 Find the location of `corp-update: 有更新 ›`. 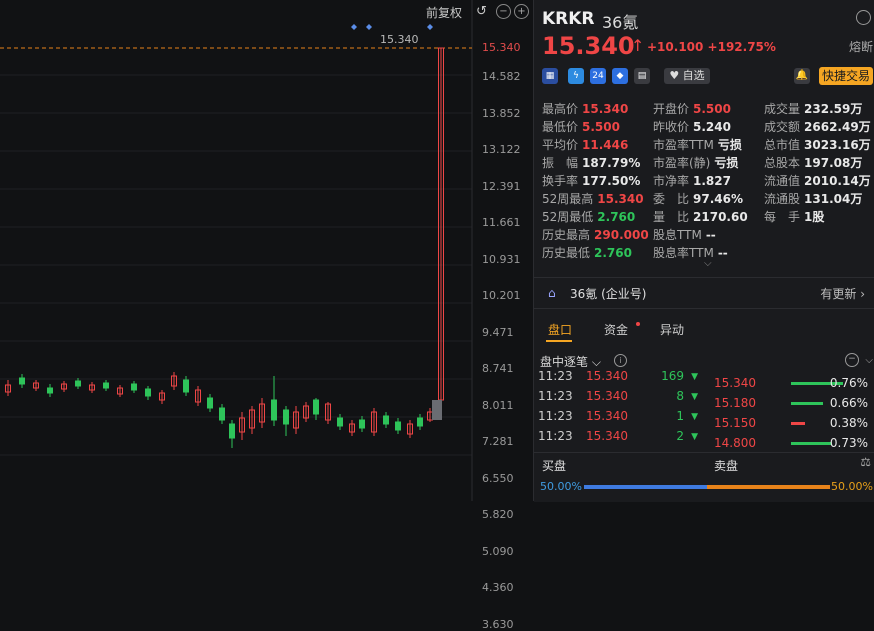

corp-update: 有更新 › is located at coordinates (842, 294).